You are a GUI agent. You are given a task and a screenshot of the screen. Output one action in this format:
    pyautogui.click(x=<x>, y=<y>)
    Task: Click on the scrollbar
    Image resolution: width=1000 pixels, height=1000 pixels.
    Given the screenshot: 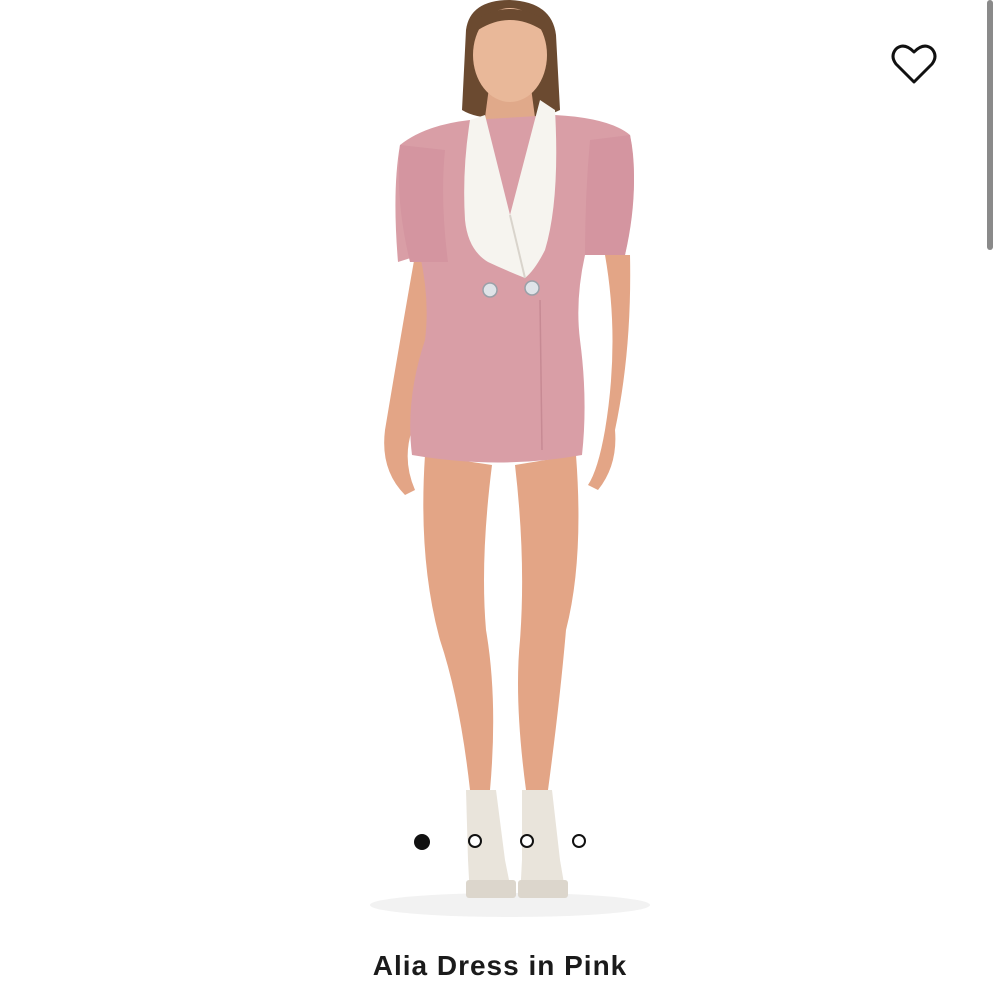 What is the action you would take?
    pyautogui.click(x=990, y=125)
    